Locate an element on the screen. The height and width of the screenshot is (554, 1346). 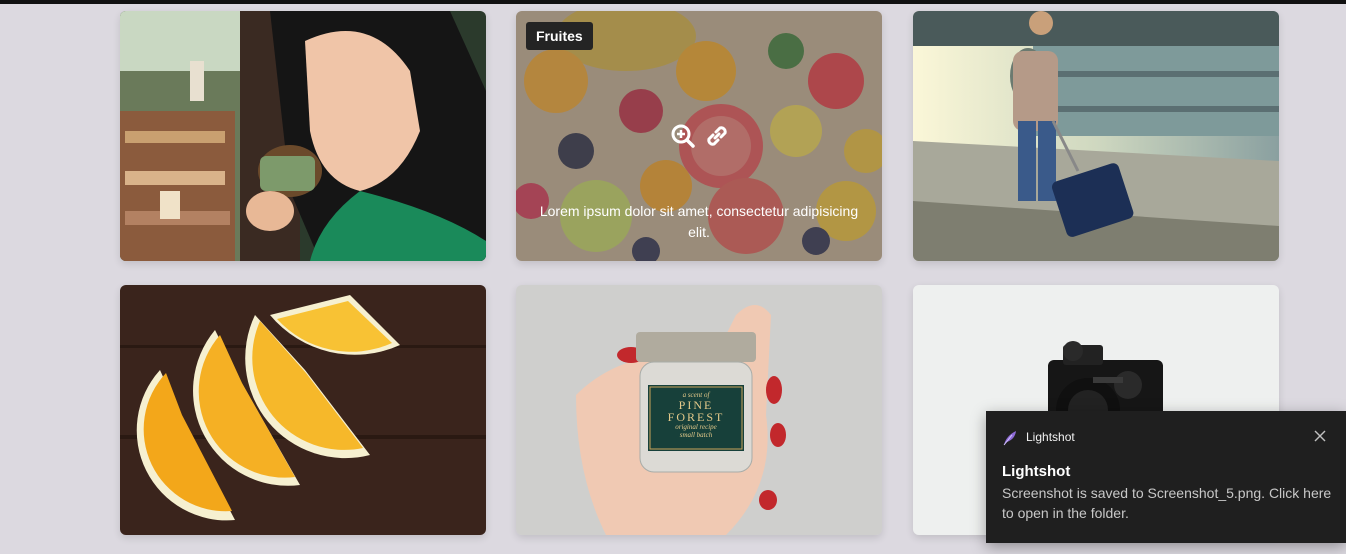
woman-smelling-jar-image is located at coordinates (303, 136).